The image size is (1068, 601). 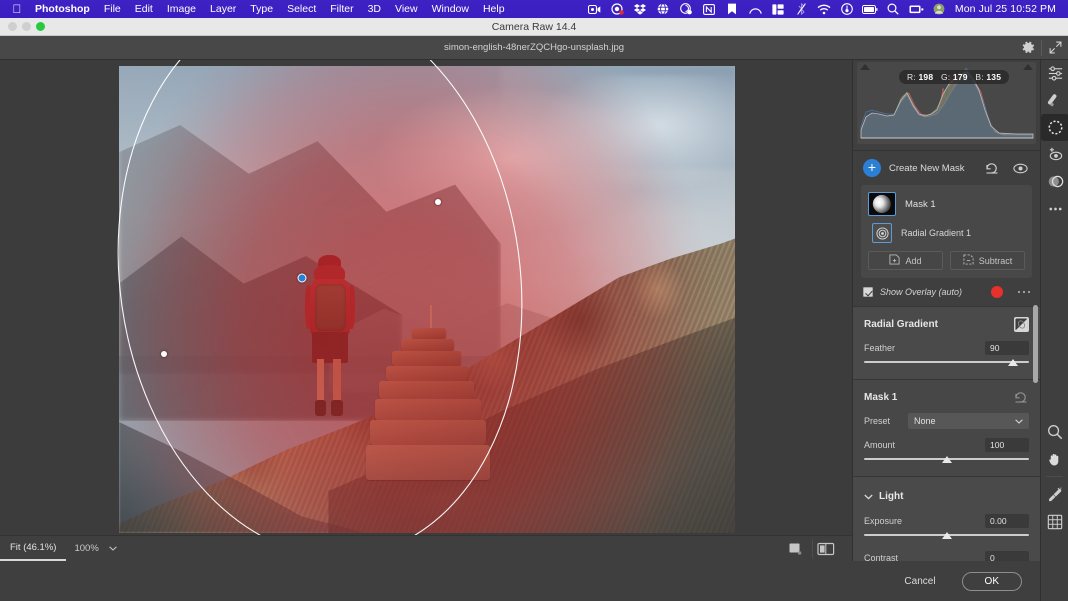 I want to click on show-overlay-label: Show Overlay (auto), so click(x=932, y=292).